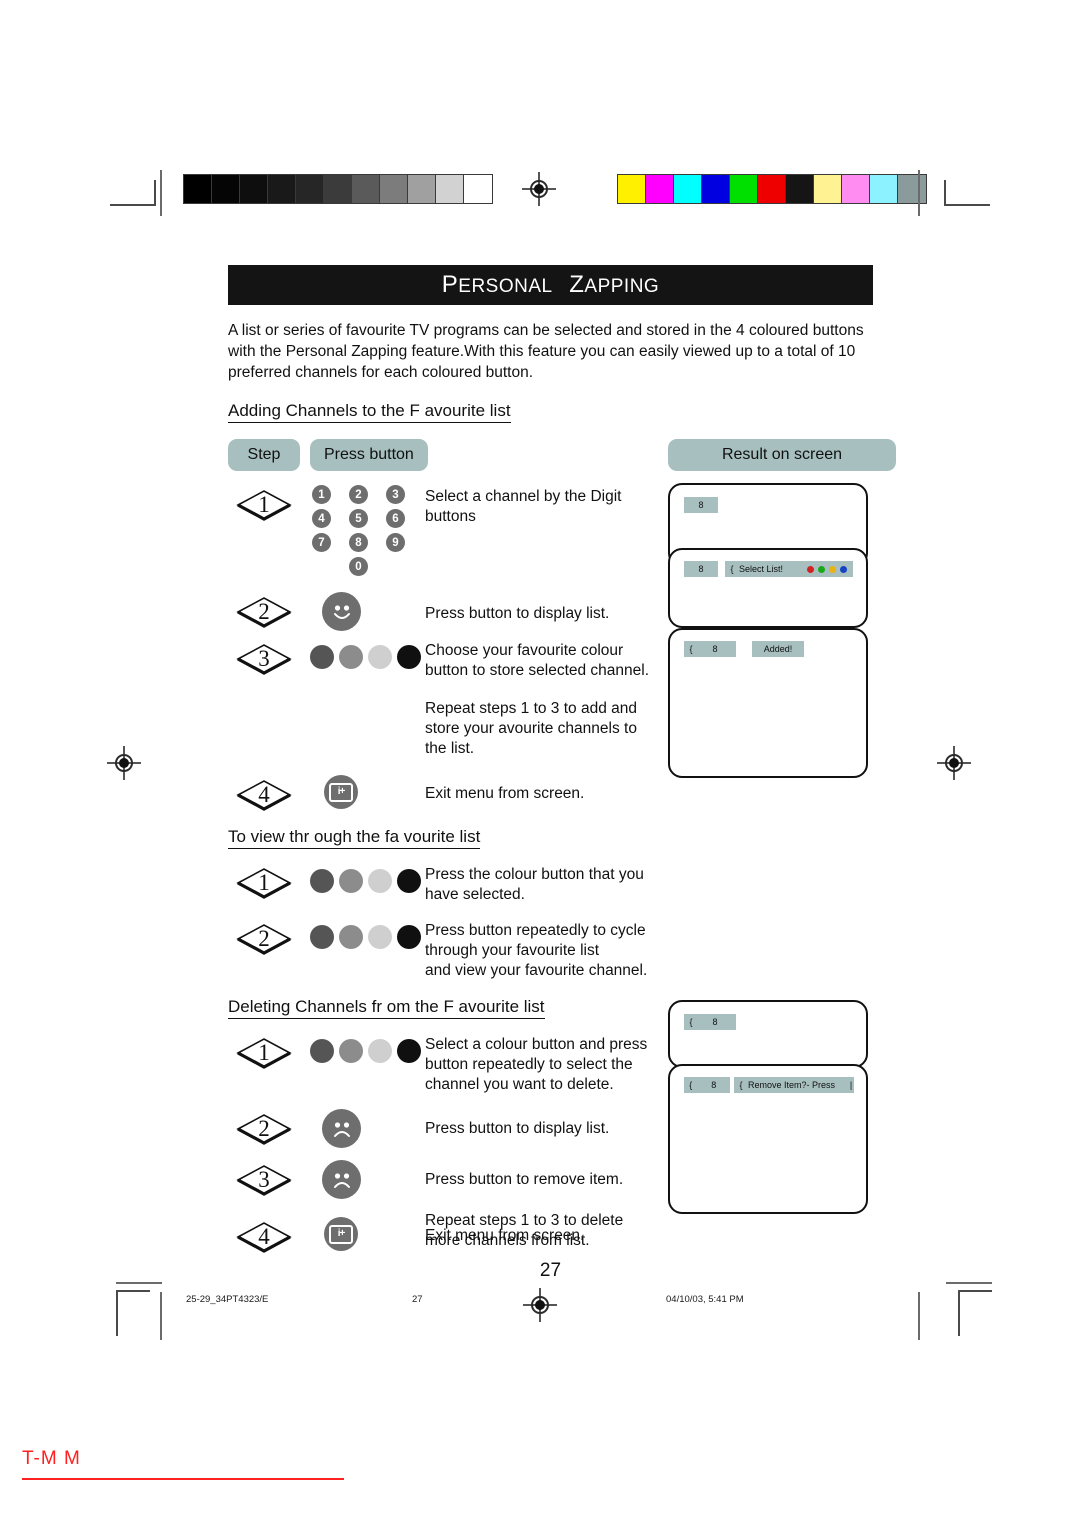 Image resolution: width=1080 pixels, height=1528 pixels. Describe the element at coordinates (919, 1316) in the screenshot. I see `trim-tick-bottom-right` at that location.